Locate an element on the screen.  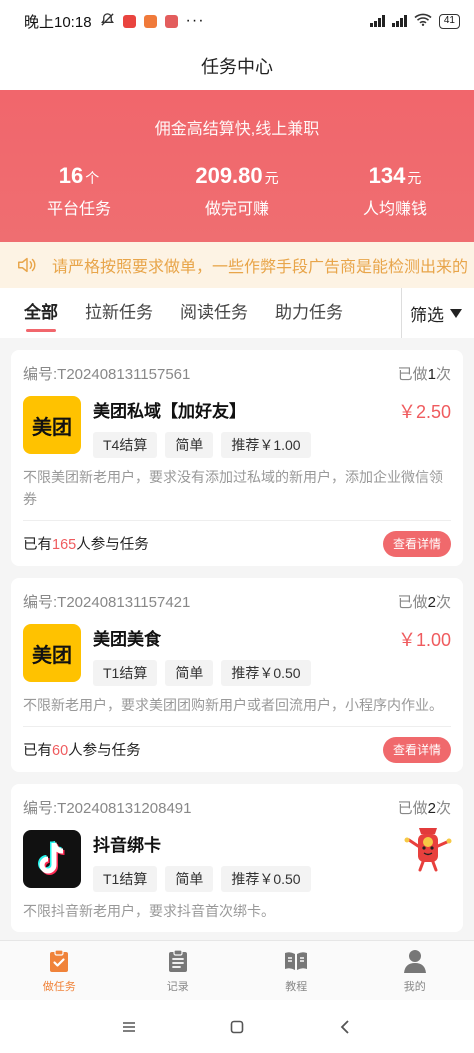
done-count: 已做1次 is located at coordinates (424, 373).